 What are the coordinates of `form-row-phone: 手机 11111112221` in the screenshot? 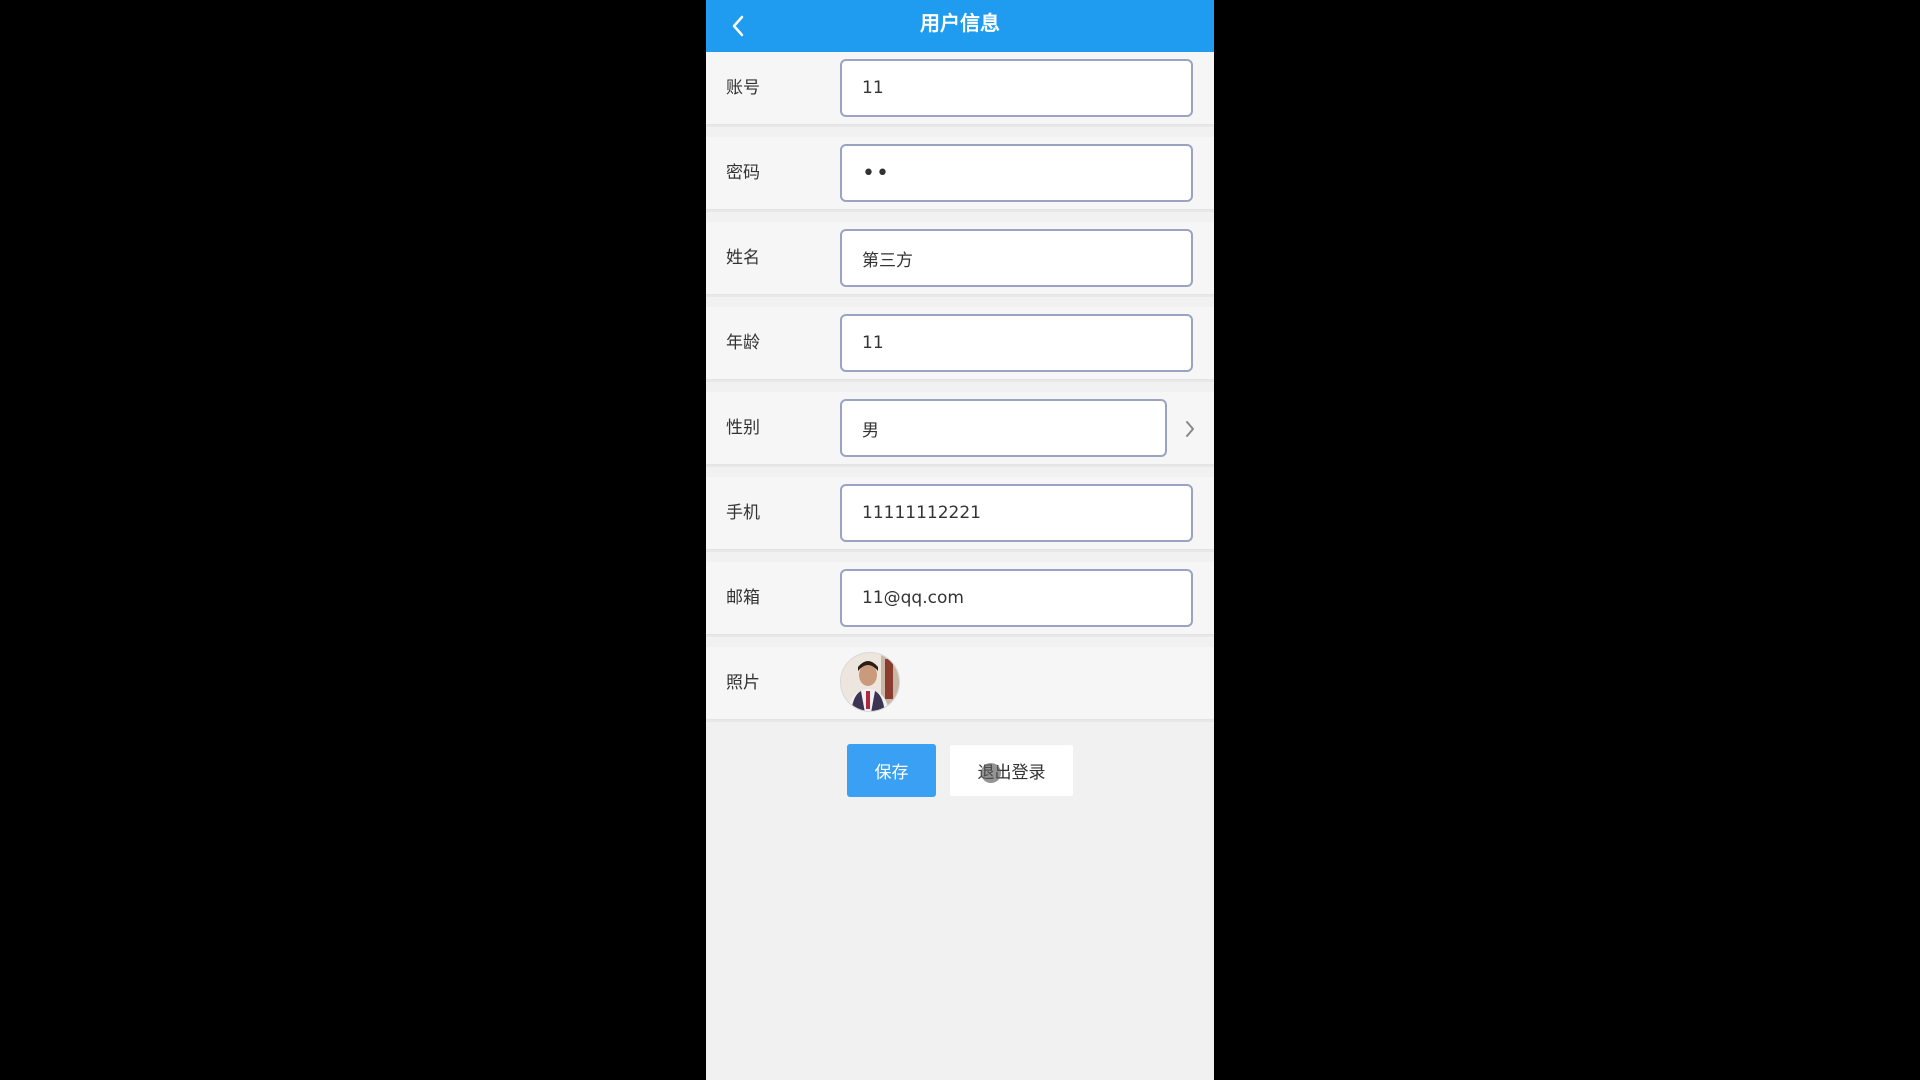 It's located at (960, 513).